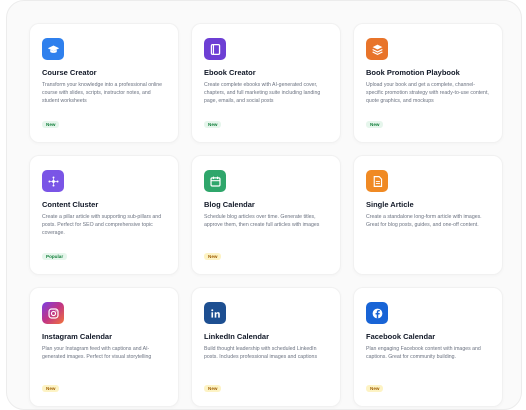 The image size is (526, 410). Describe the element at coordinates (53, 313) in the screenshot. I see `instagram-icon` at that location.